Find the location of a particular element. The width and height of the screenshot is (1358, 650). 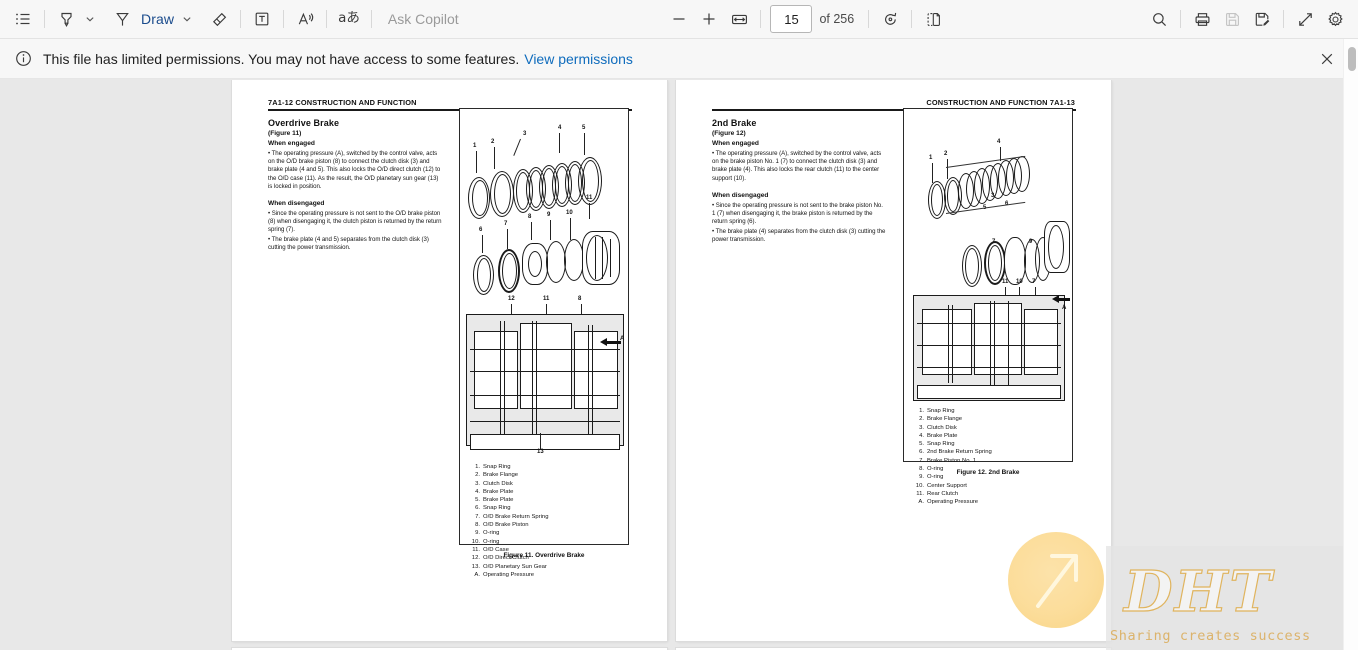

highlighter-icon is located at coordinates (66, 19).